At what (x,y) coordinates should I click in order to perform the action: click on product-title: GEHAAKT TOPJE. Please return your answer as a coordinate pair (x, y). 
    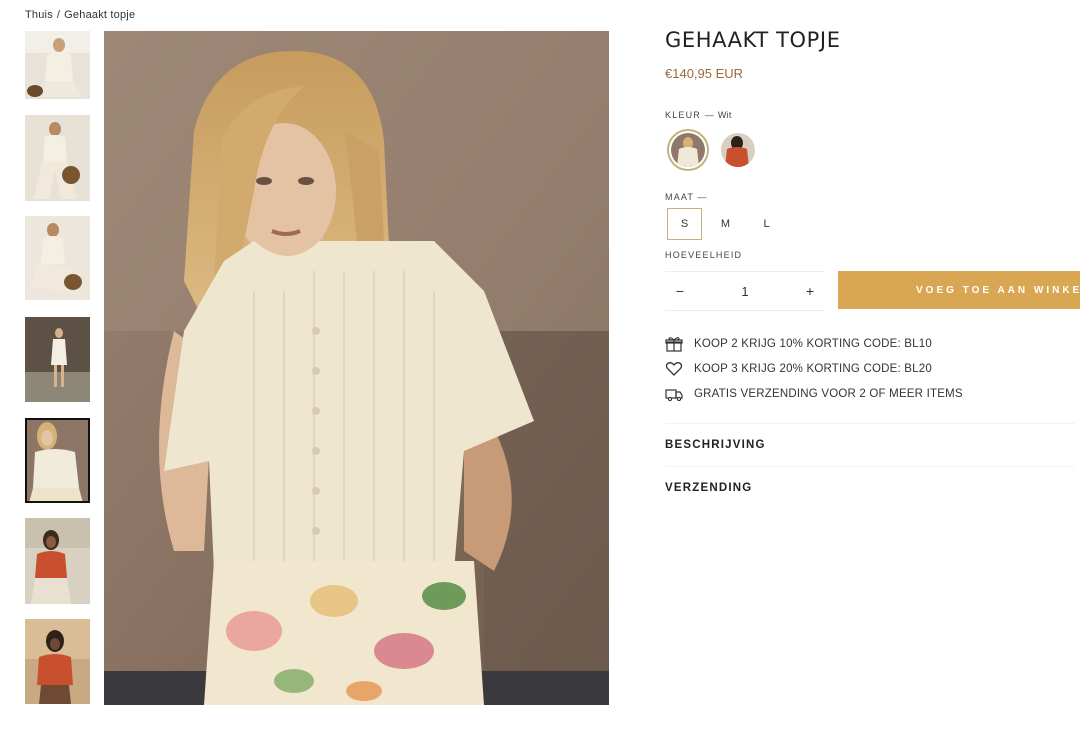
    Looking at the image, I should click on (753, 40).